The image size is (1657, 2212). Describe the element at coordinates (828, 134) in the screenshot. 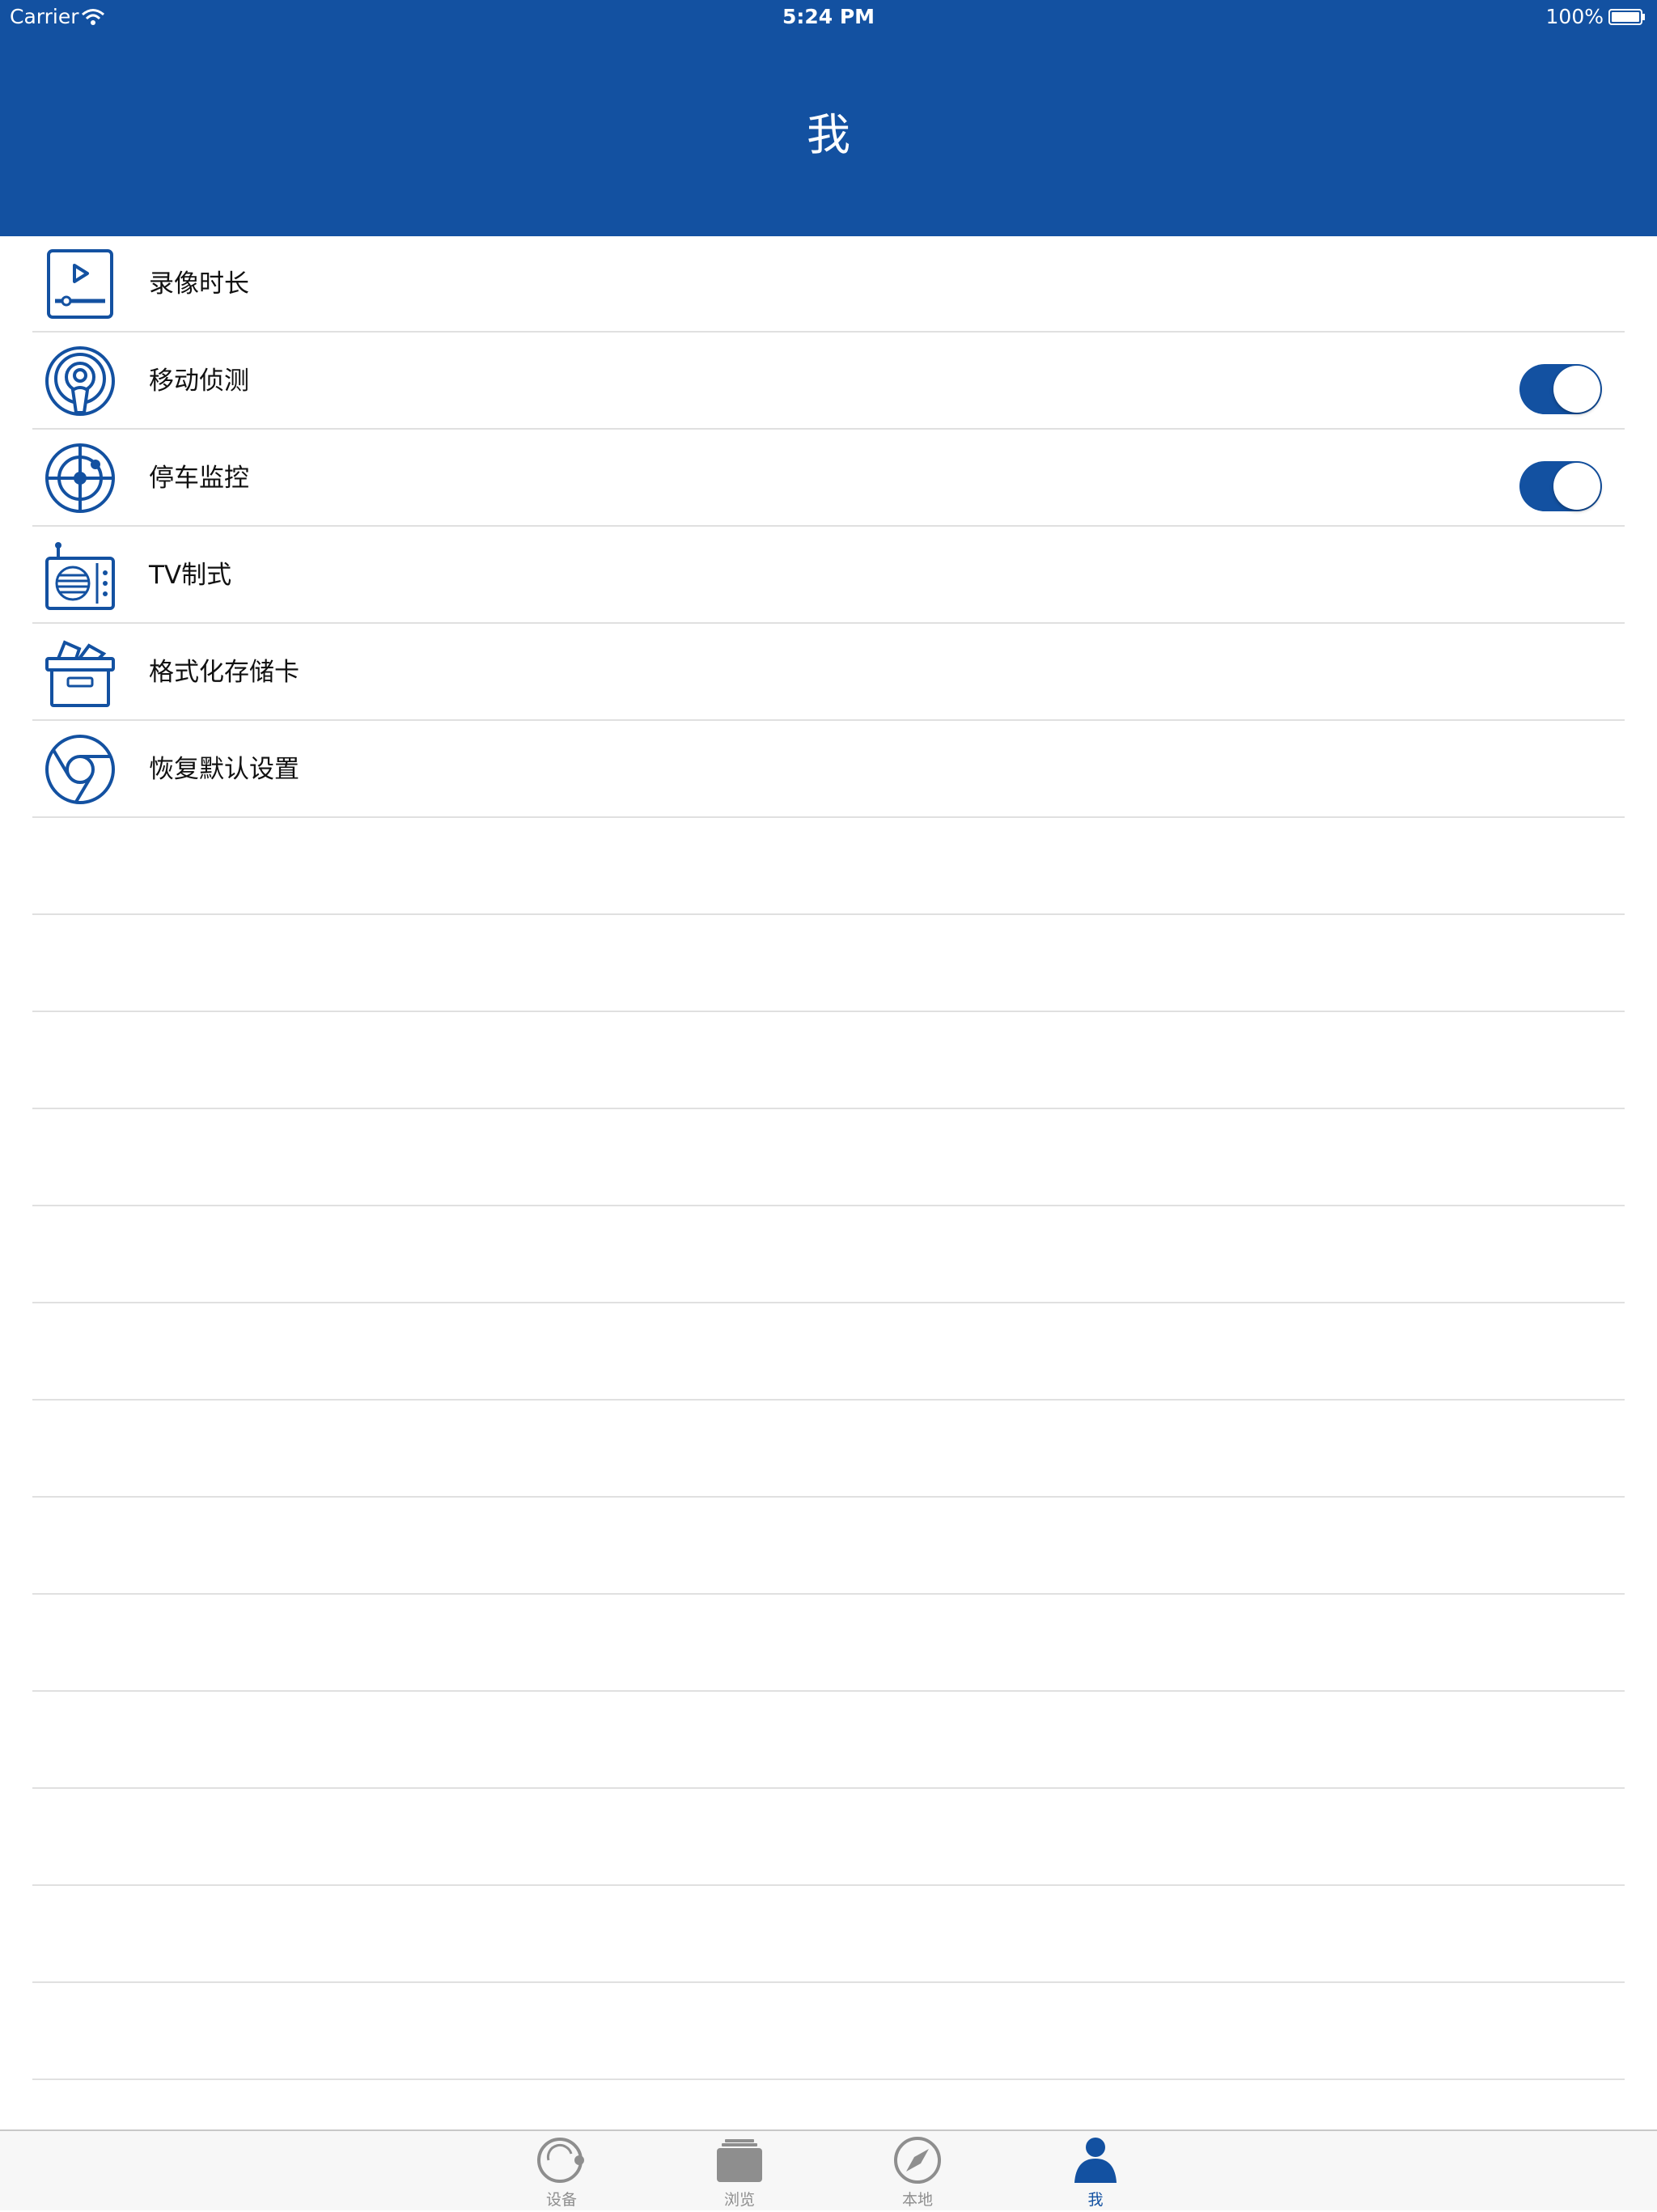

I see `page-title: 我` at that location.